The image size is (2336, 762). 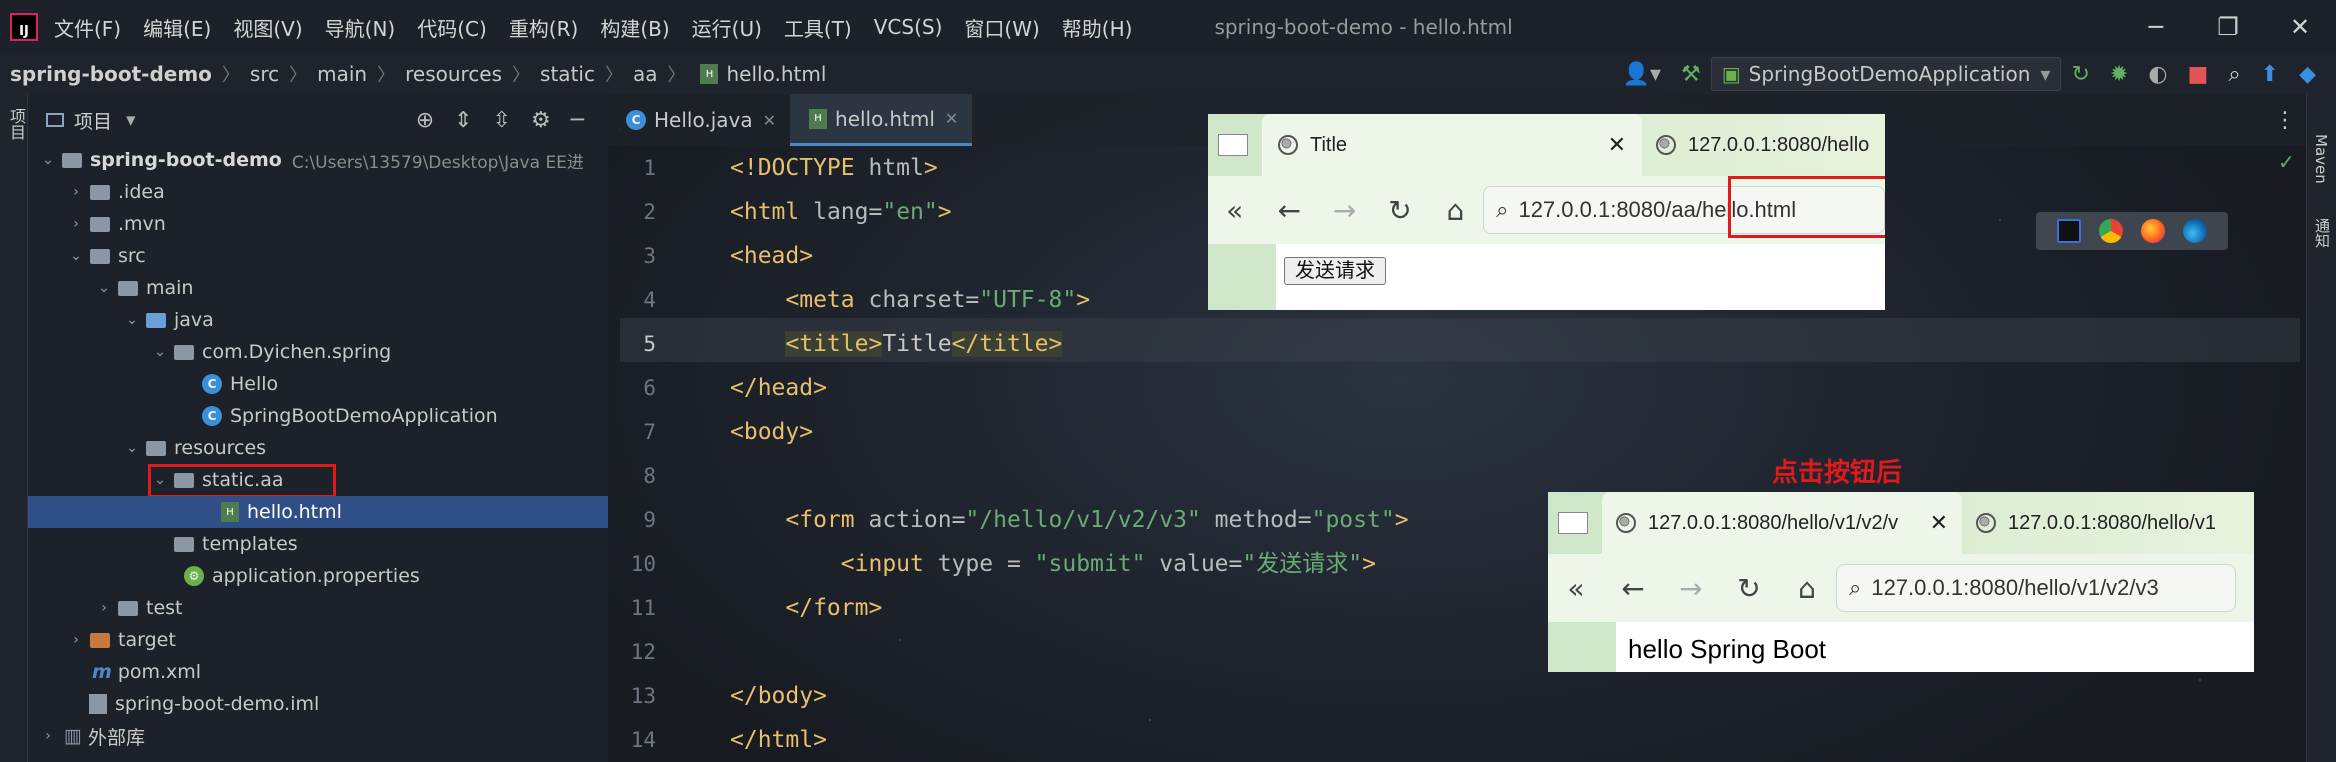 I want to click on tree-item-app-class: C SpringBootDemoApplication, so click(x=318, y=416).